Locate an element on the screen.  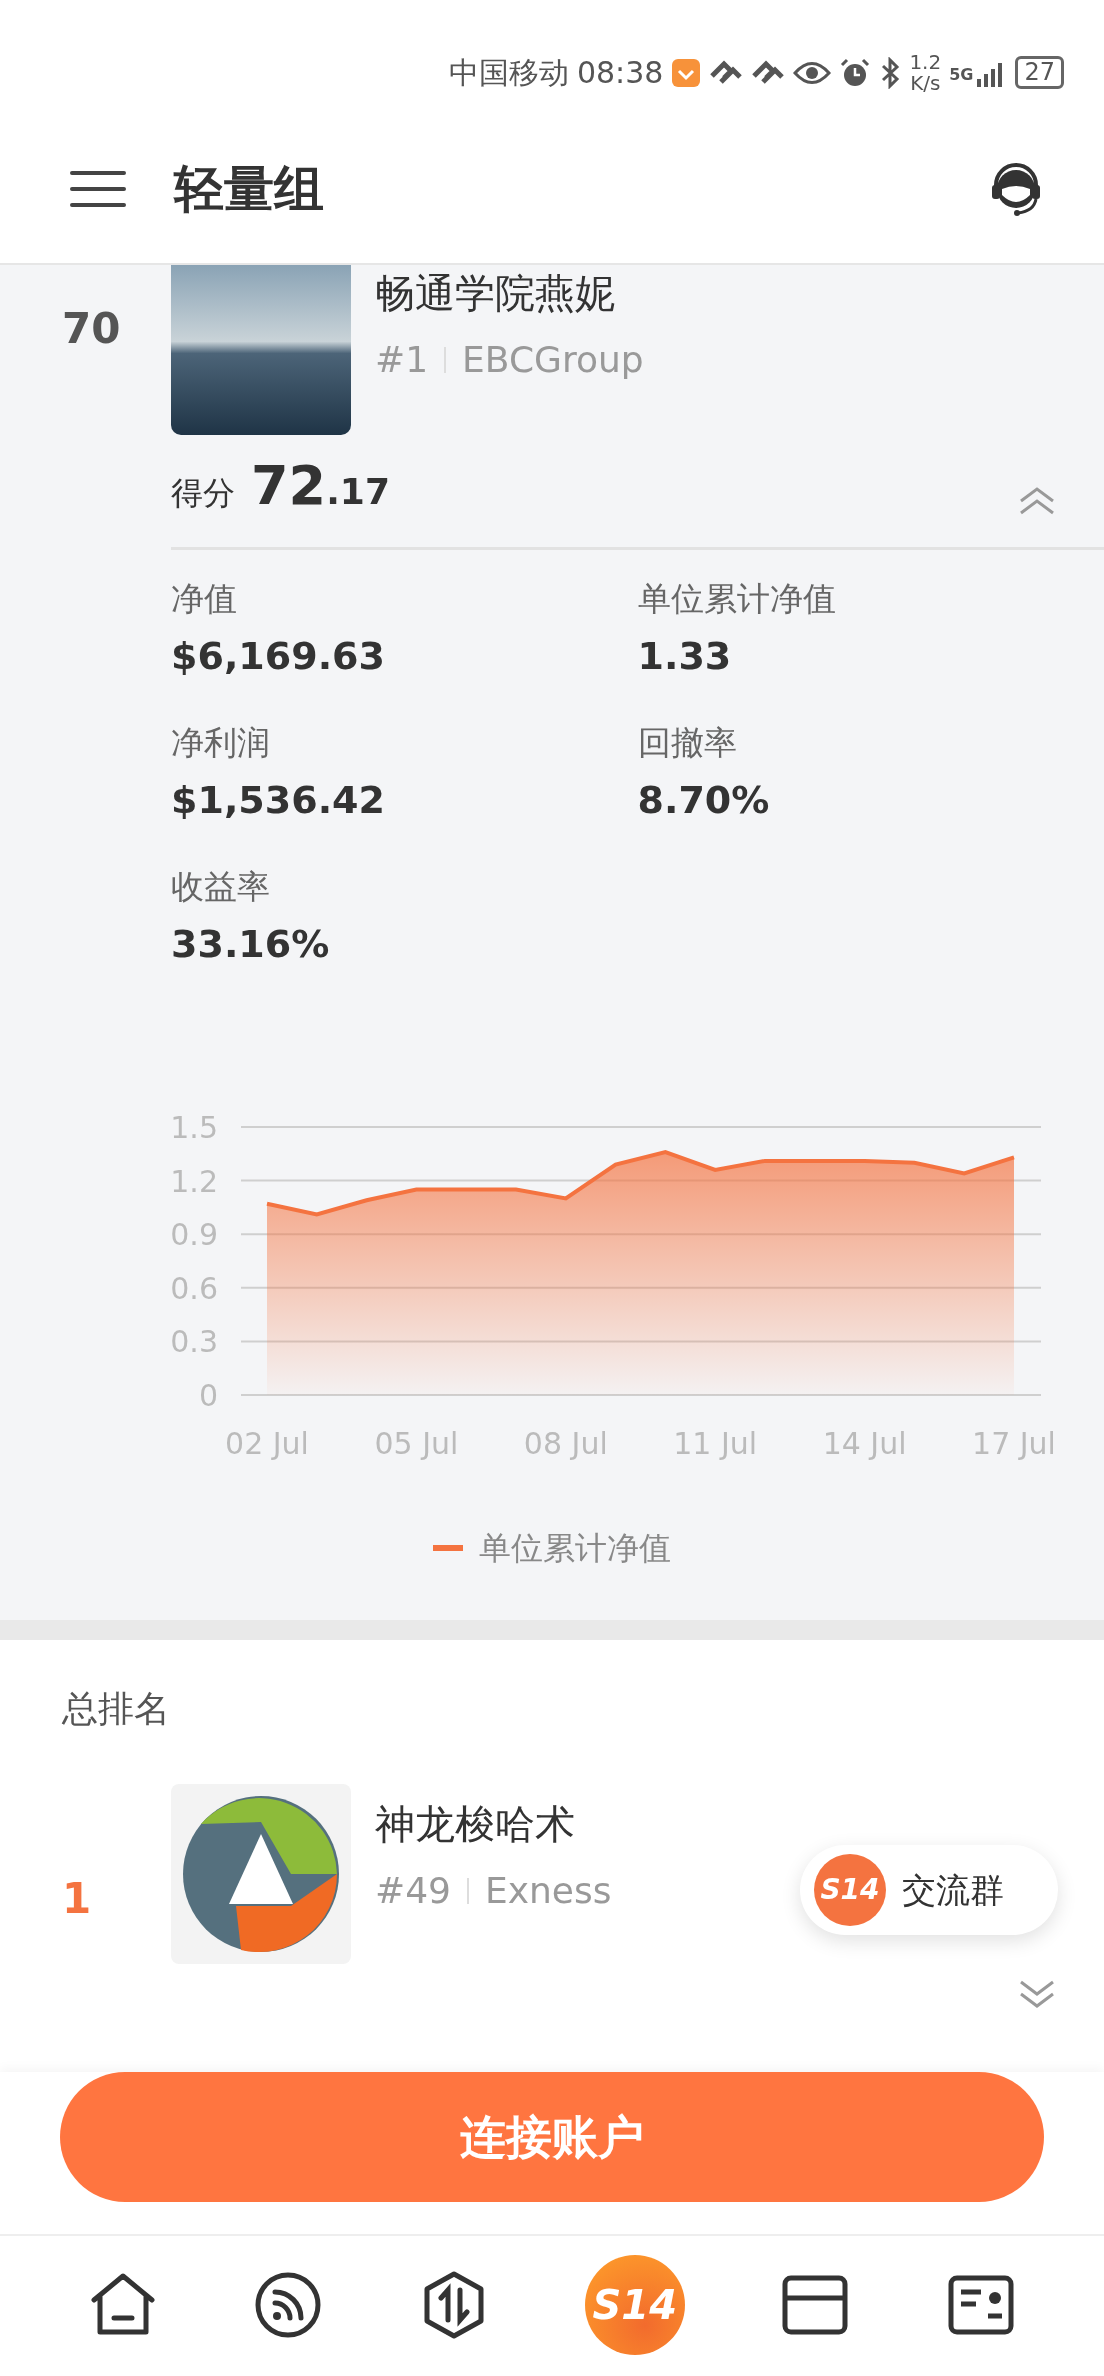
rank-number: 70 is located at coordinates (91, 328).